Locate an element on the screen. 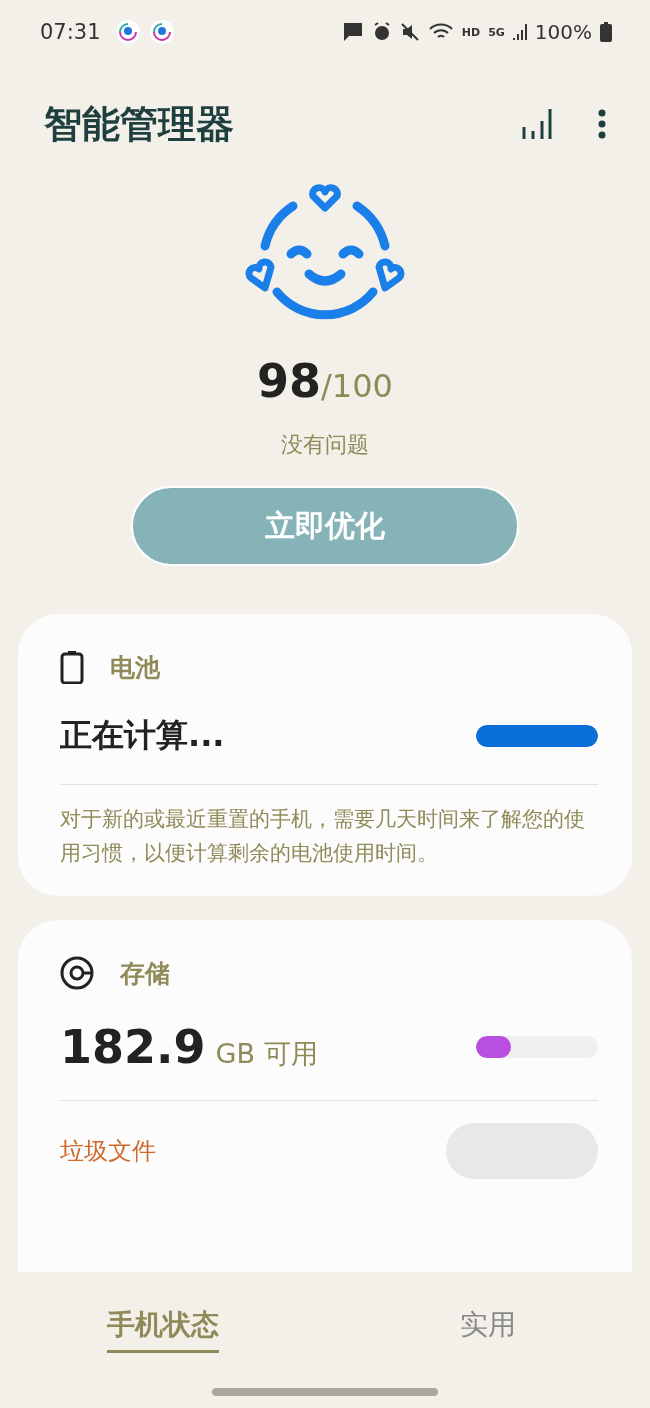 This screenshot has width=650, height=1408. junk-files-label: 垃圾文件 is located at coordinates (108, 1152).